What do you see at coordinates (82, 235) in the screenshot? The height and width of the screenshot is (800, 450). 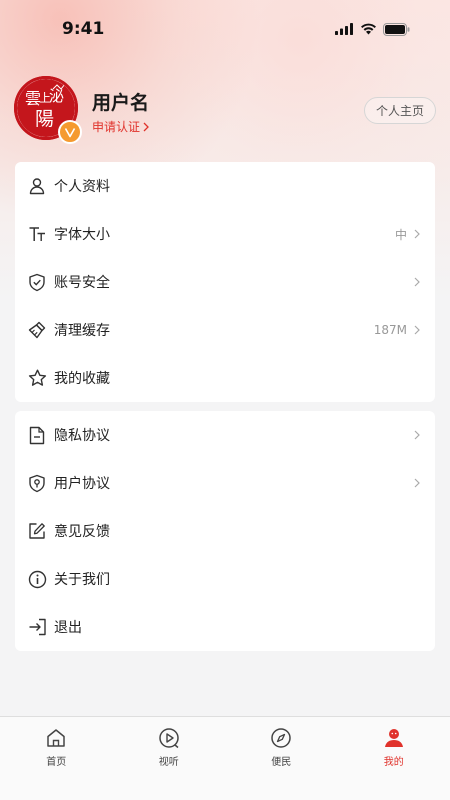 I see `menu-item-label: 字体大小` at bounding box center [82, 235].